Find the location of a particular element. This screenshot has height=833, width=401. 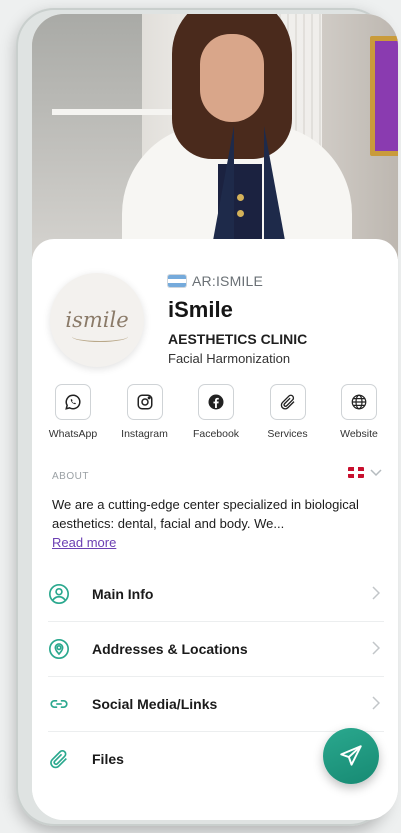

menu-item-label: Files is located at coordinates (108, 759).